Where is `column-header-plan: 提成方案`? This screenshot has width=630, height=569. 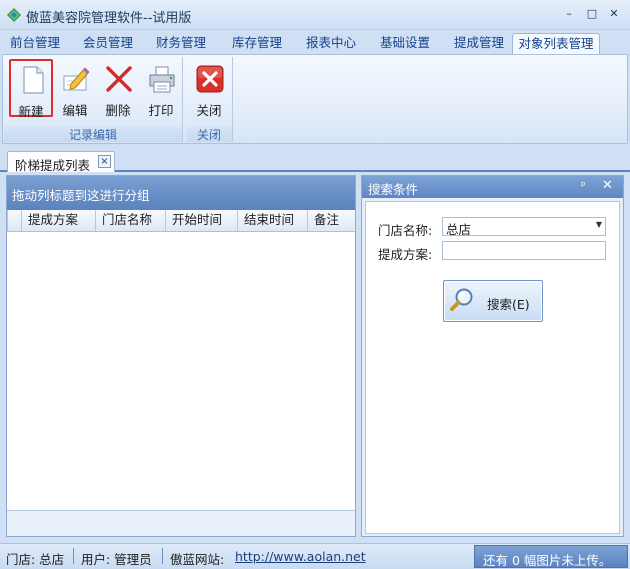 column-header-plan: 提成方案 is located at coordinates (58, 220).